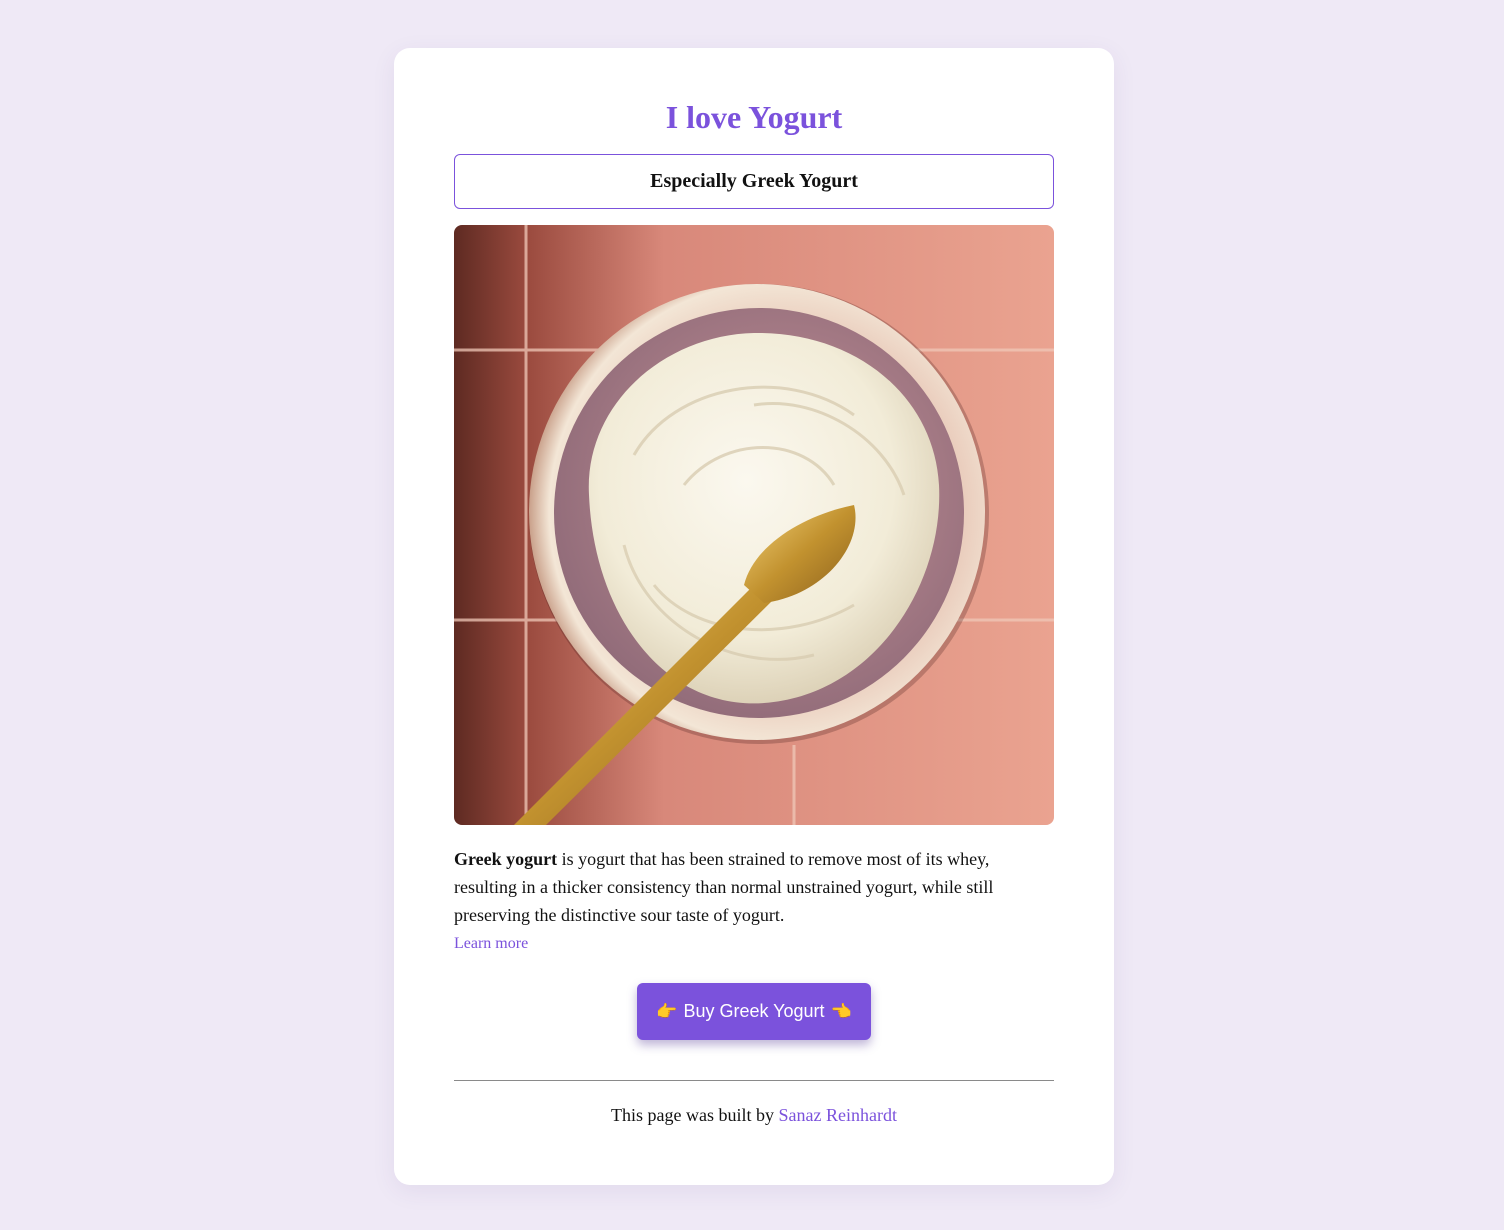 This screenshot has width=1504, height=1230. Describe the element at coordinates (667, 1011) in the screenshot. I see `pointing-right-icon: 👉` at that location.